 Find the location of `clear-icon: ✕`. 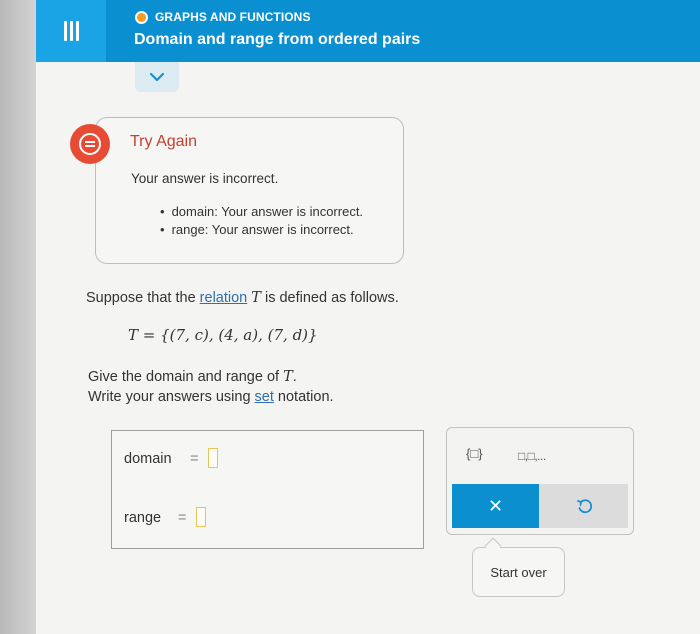

clear-icon: ✕ is located at coordinates (495, 505).